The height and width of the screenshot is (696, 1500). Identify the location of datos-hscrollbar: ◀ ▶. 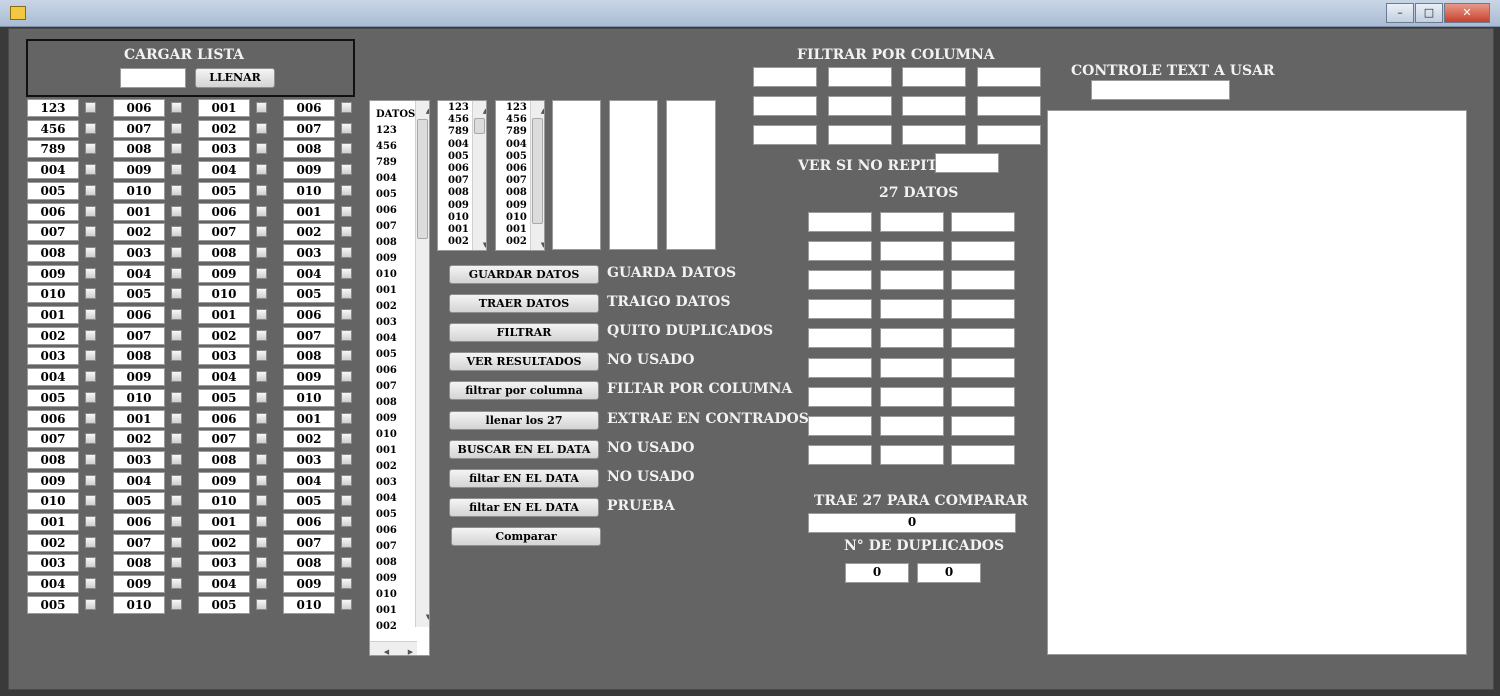
(393, 648).